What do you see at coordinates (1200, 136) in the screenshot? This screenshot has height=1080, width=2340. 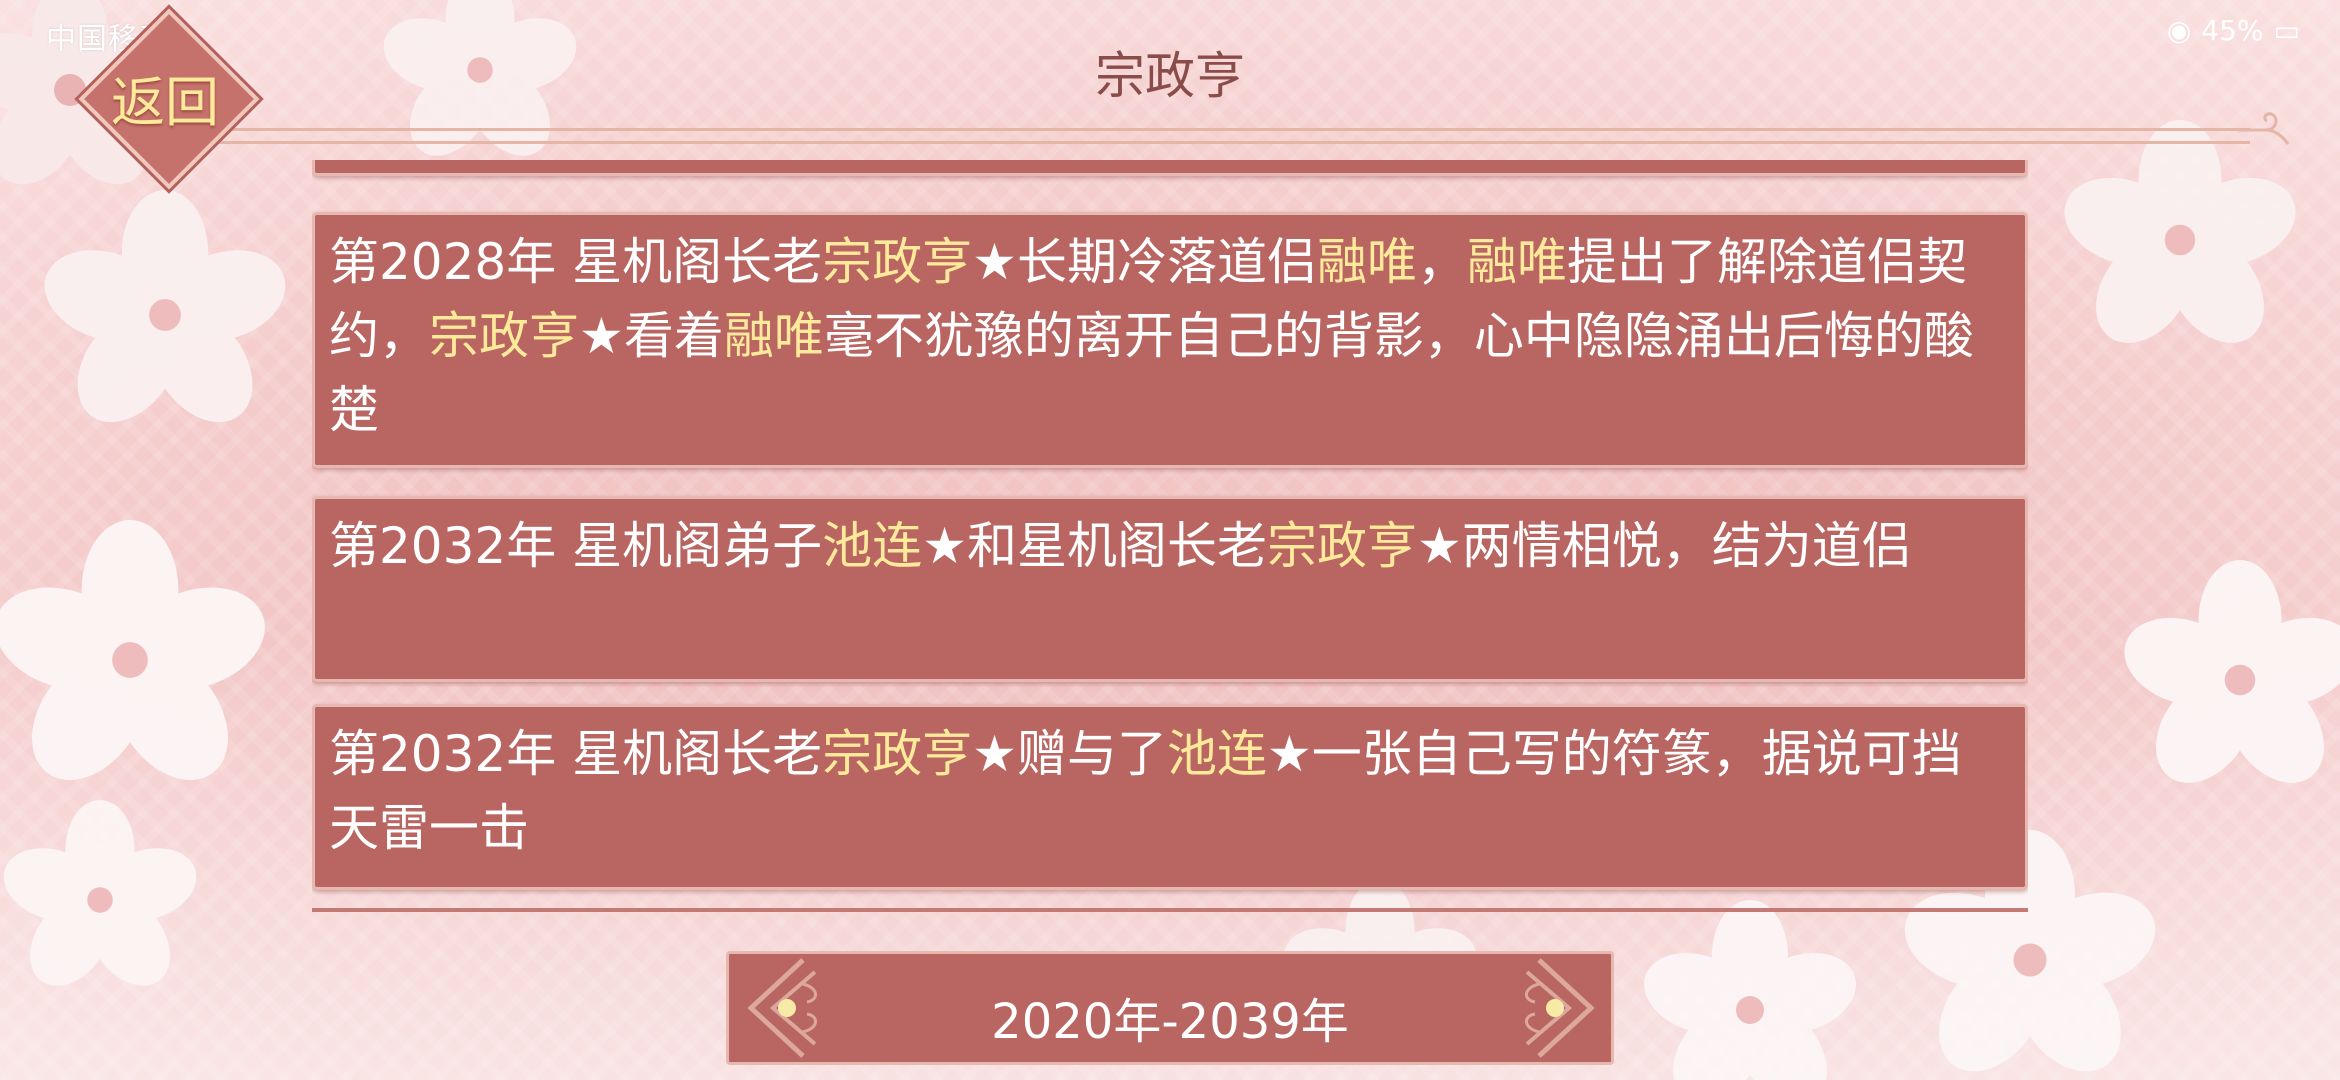 I see `header-divider` at bounding box center [1200, 136].